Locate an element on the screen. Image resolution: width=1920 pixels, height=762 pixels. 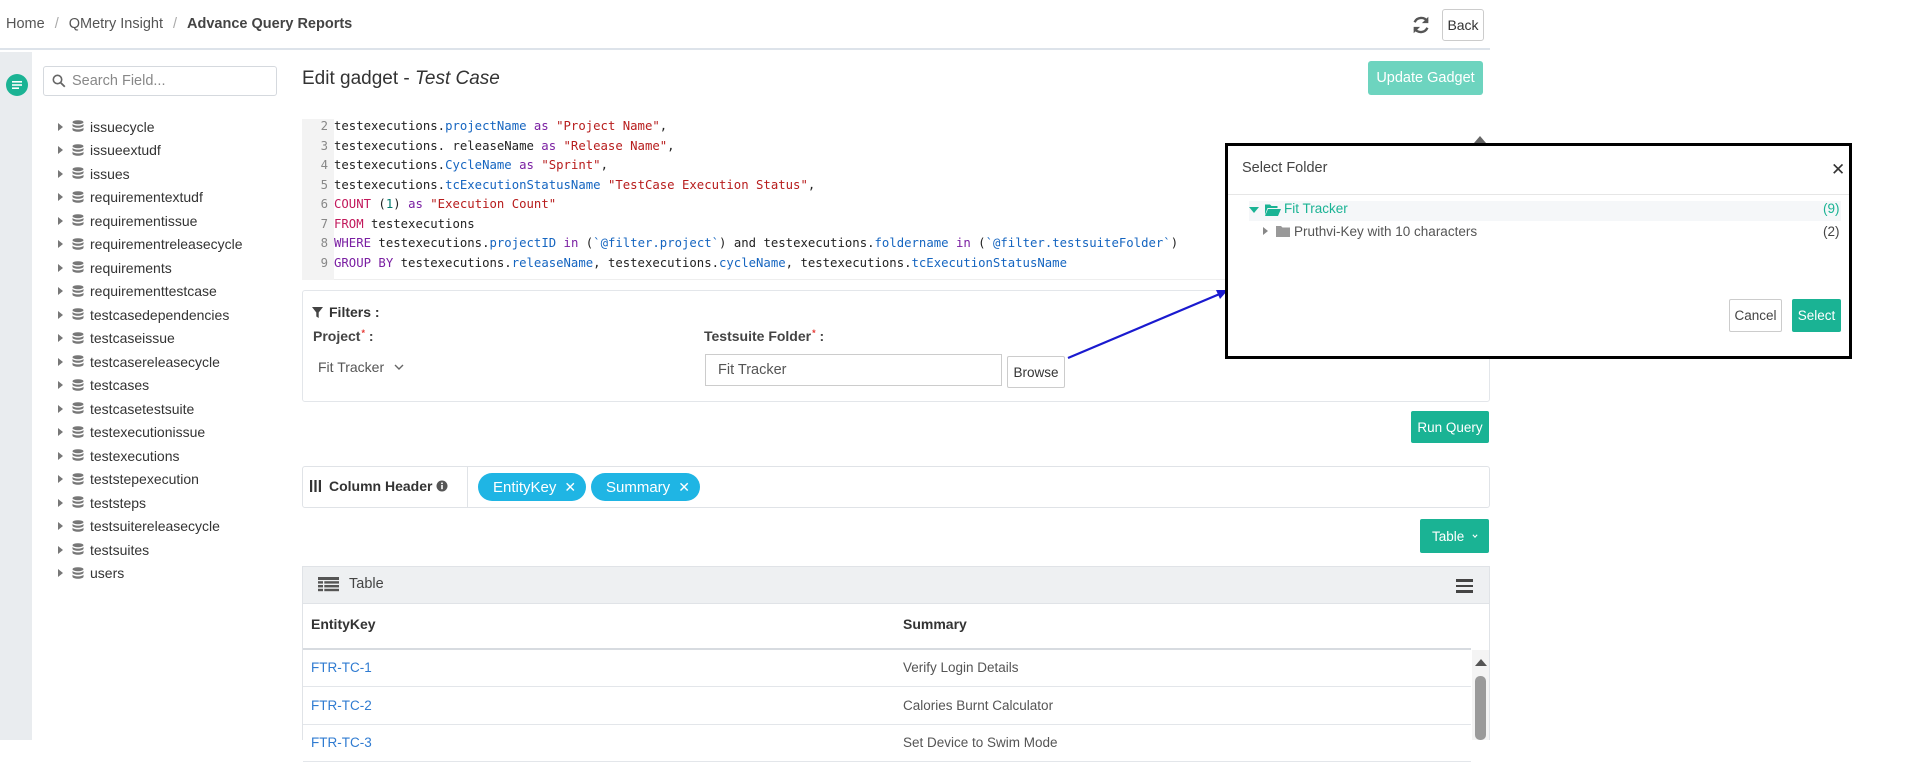
field-item: testcasereleasecycle is located at coordinates (150, 362).